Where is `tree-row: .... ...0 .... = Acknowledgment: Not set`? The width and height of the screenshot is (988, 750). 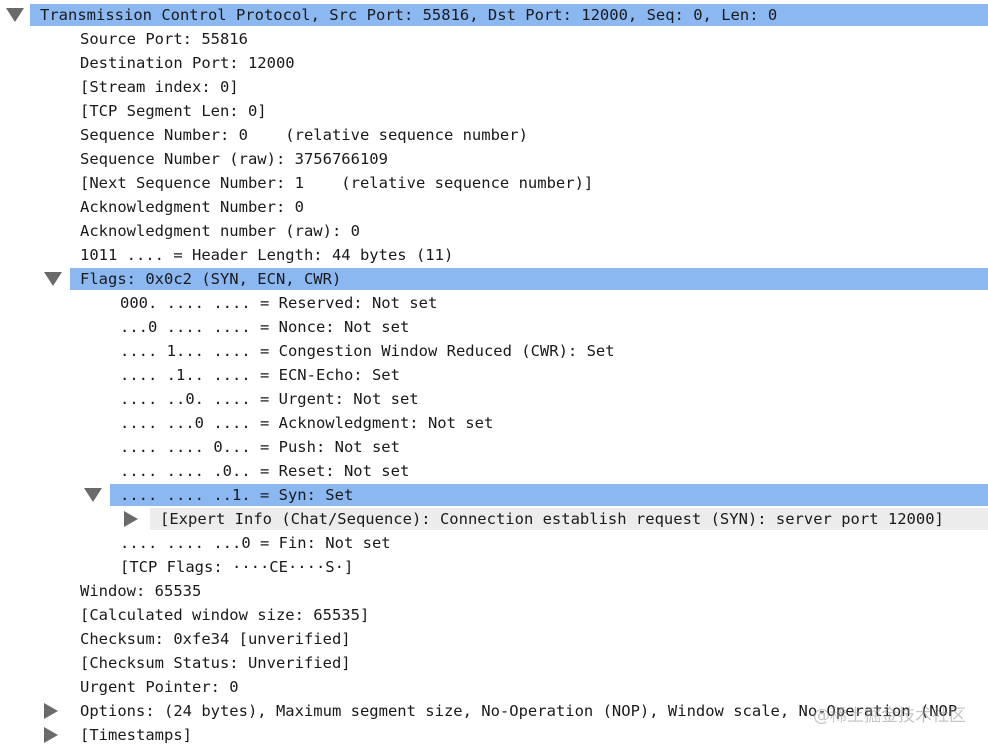
tree-row: .... ...0 .... = Acknowledgment: Not set is located at coordinates (494, 423).